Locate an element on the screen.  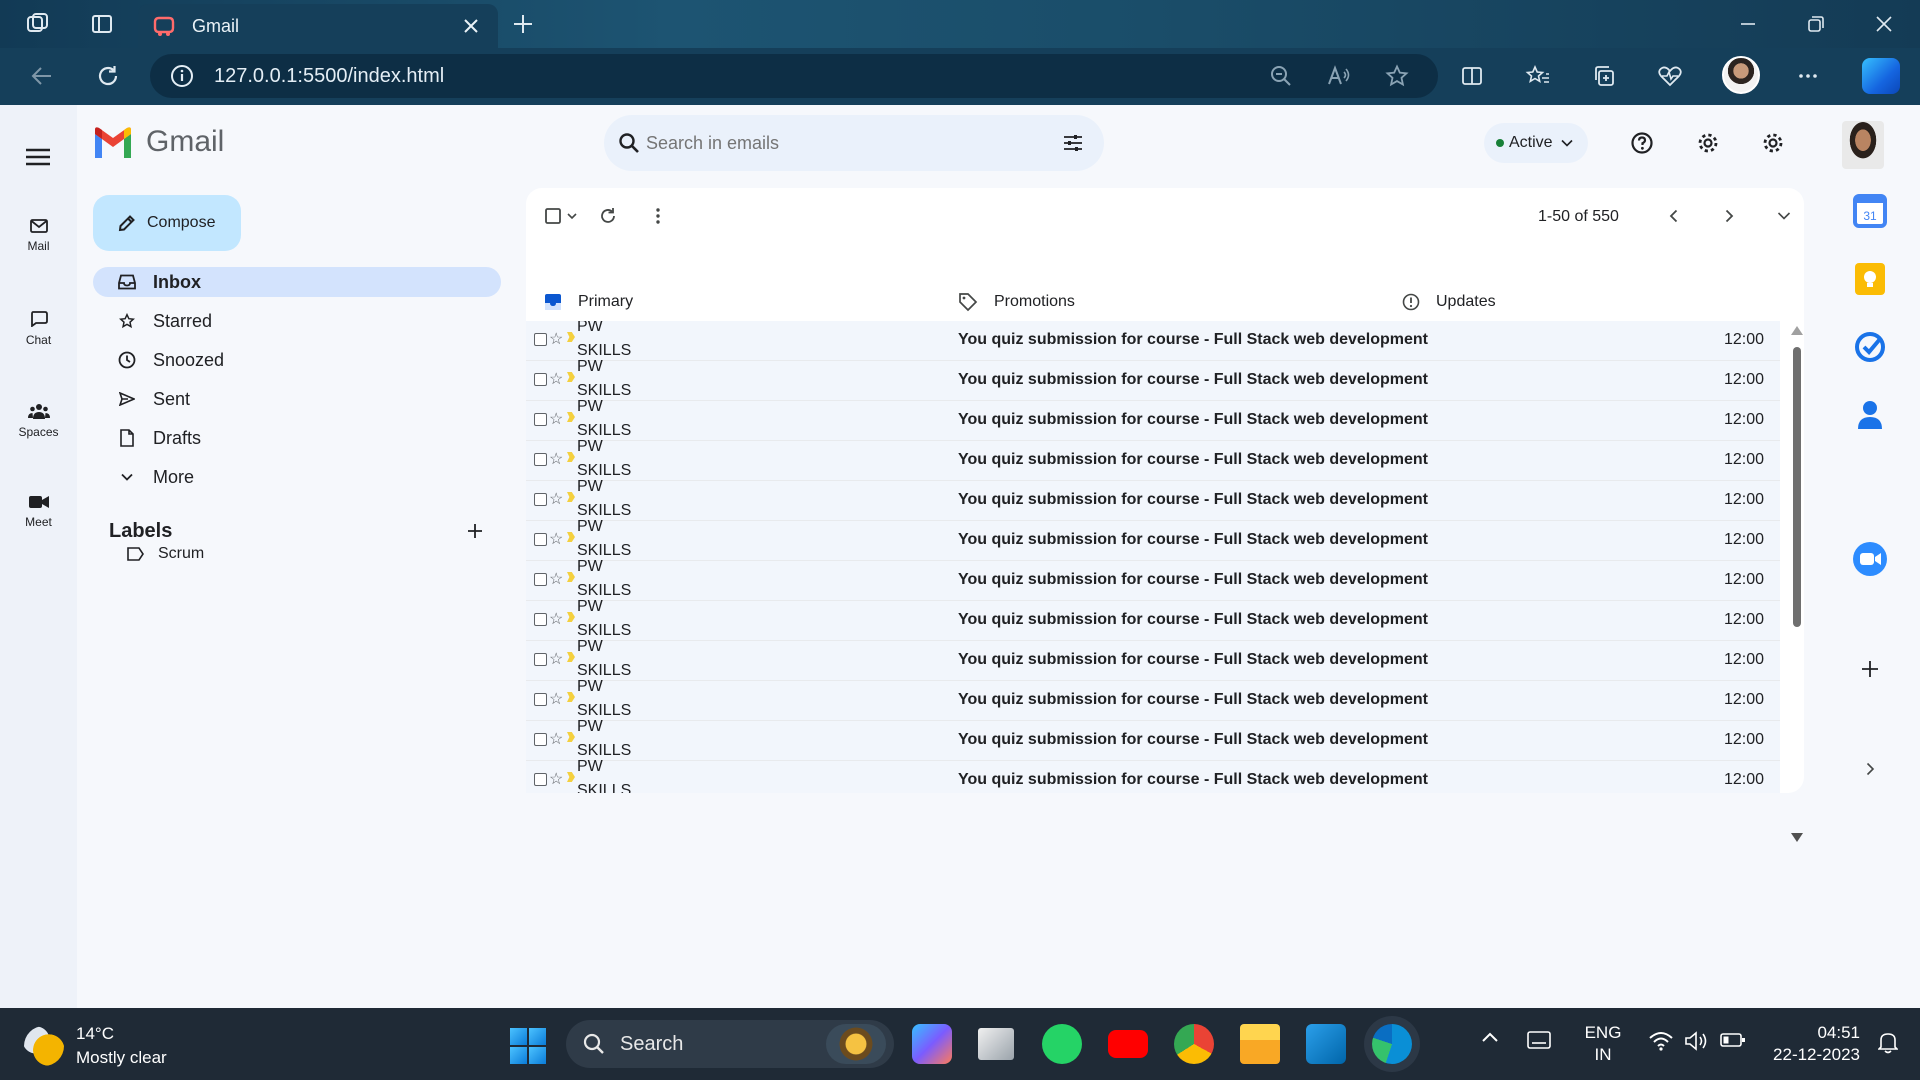
wifi-icon is located at coordinates (1661, 1041).